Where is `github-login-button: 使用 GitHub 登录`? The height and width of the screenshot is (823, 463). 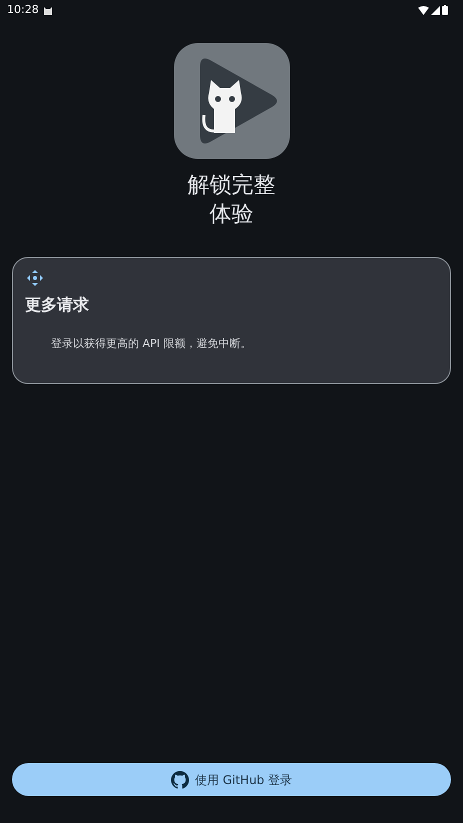
github-login-button: 使用 GitHub 登录 is located at coordinates (231, 779).